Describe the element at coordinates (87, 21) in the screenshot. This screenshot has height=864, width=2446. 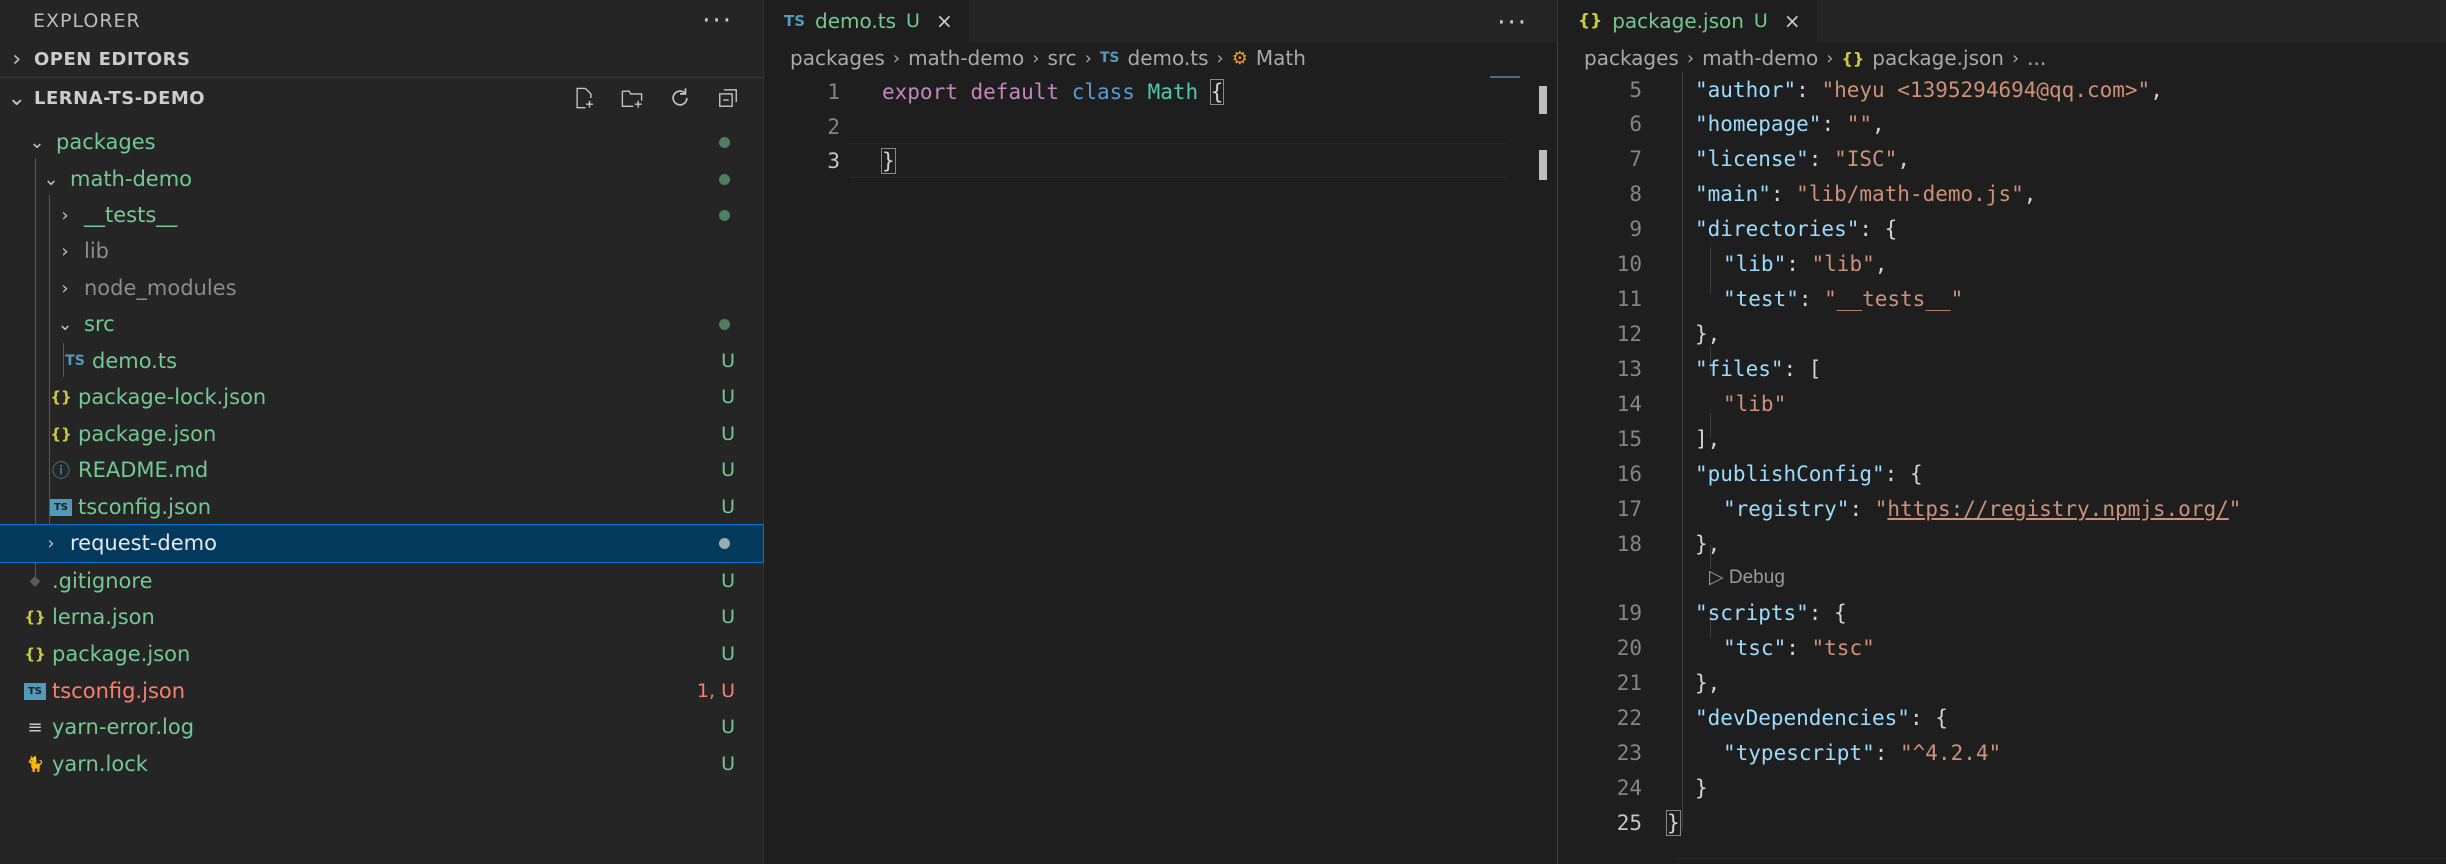
I see `explorer-title: EXPLORER` at that location.